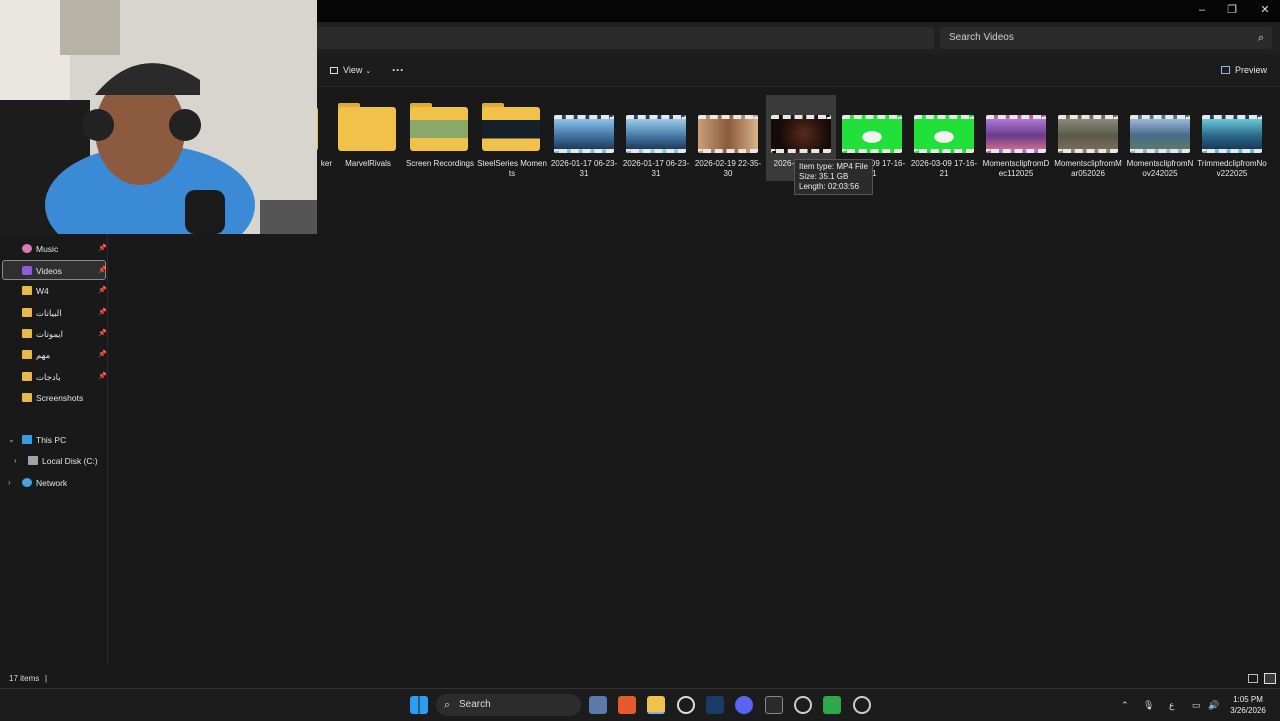 This screenshot has height=721, width=1280. I want to click on address-bar, so click(625, 38).